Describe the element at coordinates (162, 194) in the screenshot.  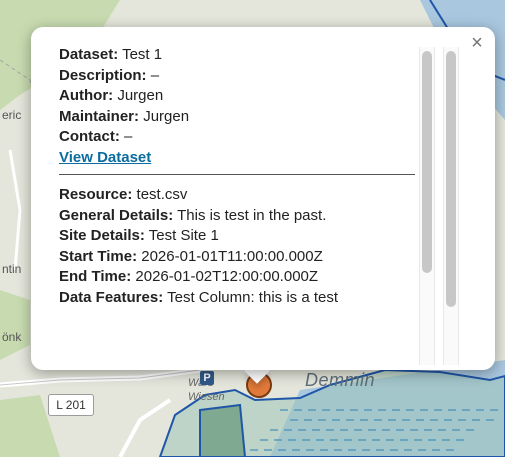
I see `field-value: test.csv` at that location.